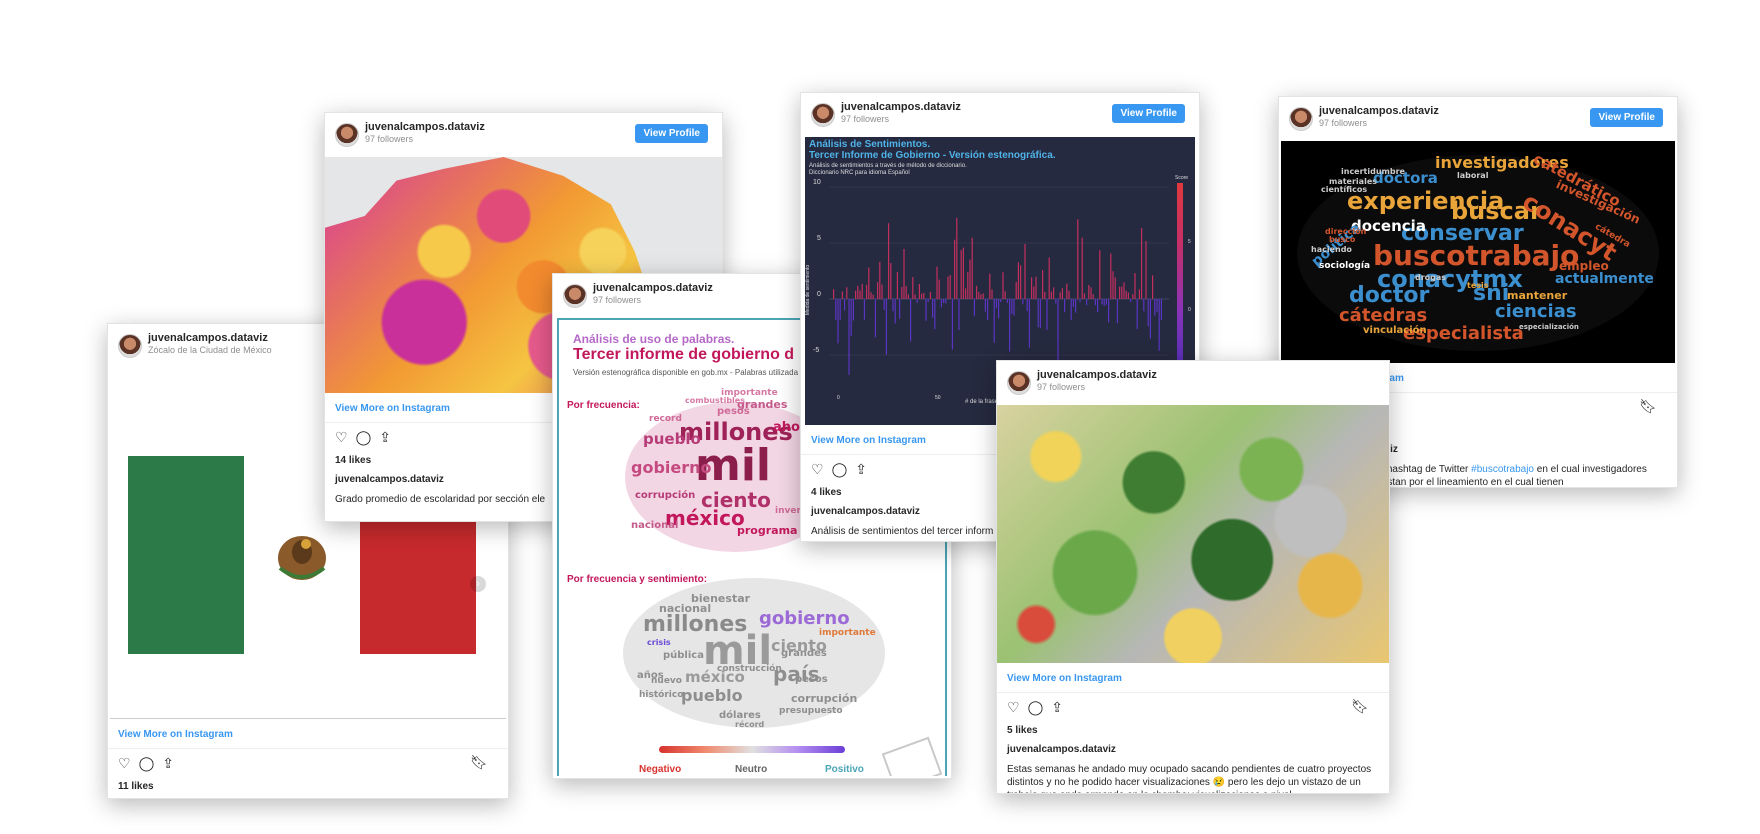 The width and height of the screenshot is (1760, 834). Describe the element at coordinates (1395, 330) in the screenshot. I see `cloud-word: vinculación` at that location.